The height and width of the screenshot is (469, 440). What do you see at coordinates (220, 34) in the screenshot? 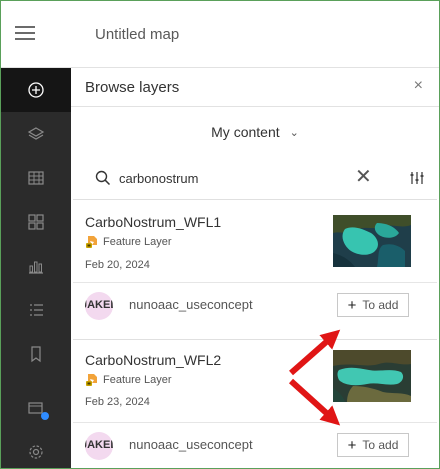
I see `top-bar: Untitled map` at bounding box center [220, 34].